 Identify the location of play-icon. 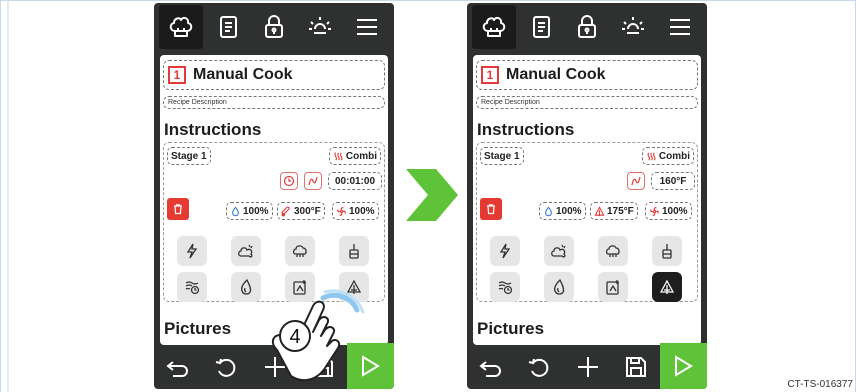
(684, 366).